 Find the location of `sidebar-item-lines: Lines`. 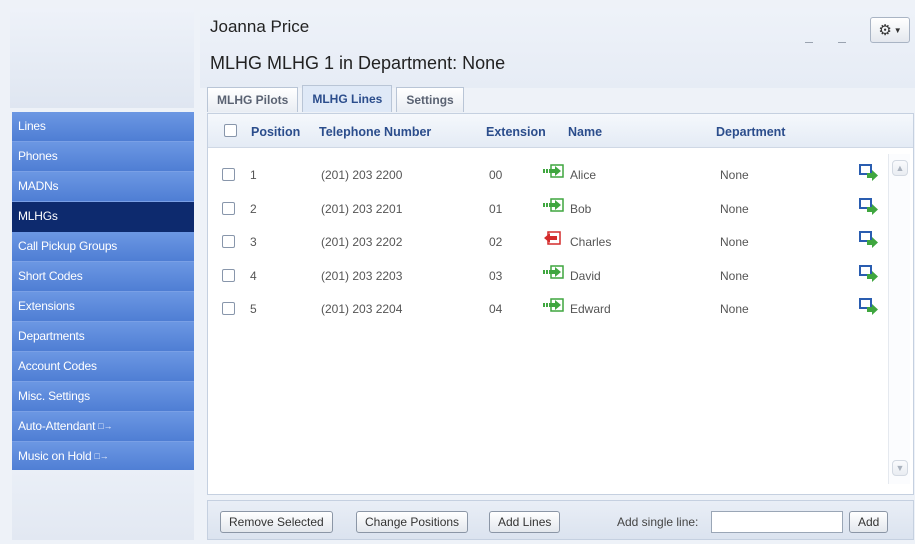

sidebar-item-lines: Lines is located at coordinates (103, 127).